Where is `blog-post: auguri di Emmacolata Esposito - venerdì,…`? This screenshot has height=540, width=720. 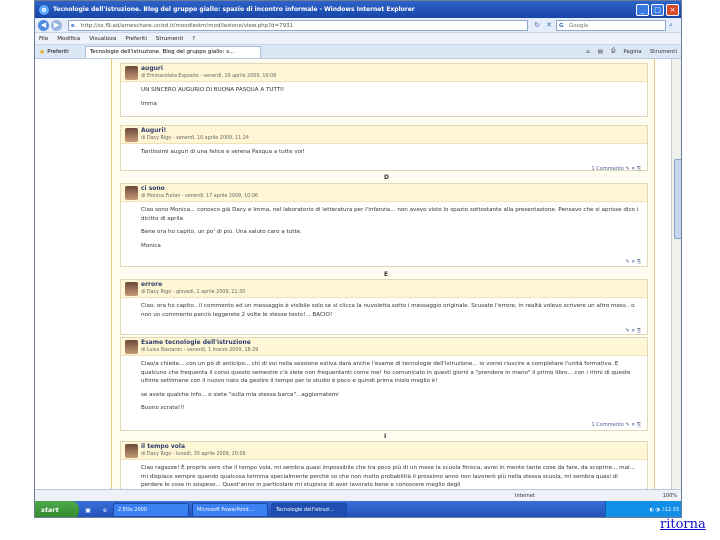 blog-post: auguri di Emmacolata Esposito - venerdì,… is located at coordinates (384, 90).